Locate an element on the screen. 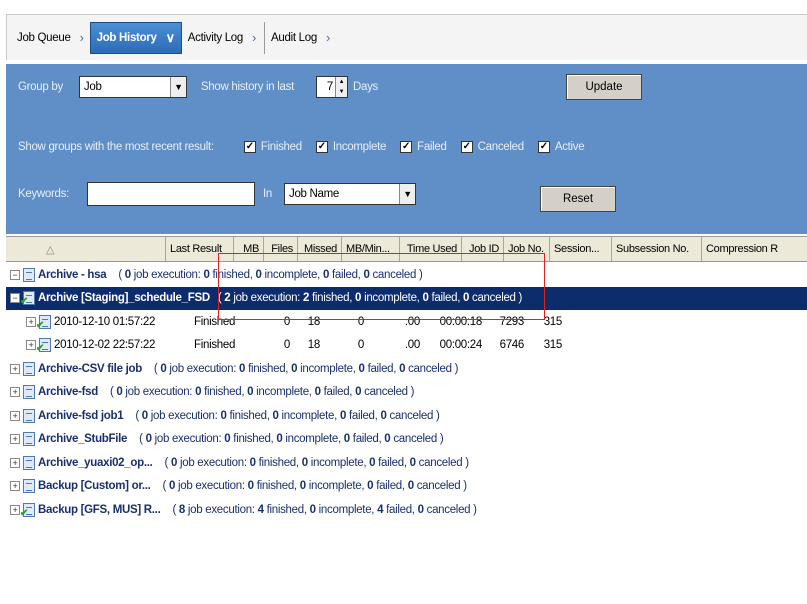 The width and height of the screenshot is (807, 604). active-checkbox: ✓ Active is located at coordinates (561, 147).